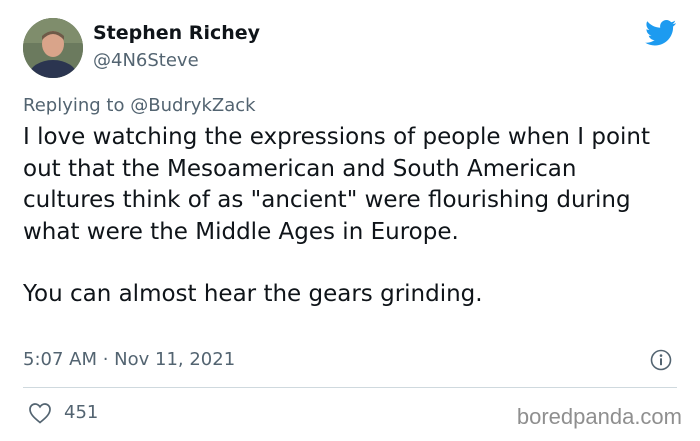 This screenshot has height=441, width=700. What do you see at coordinates (81, 412) in the screenshot?
I see `like-count: 451` at bounding box center [81, 412].